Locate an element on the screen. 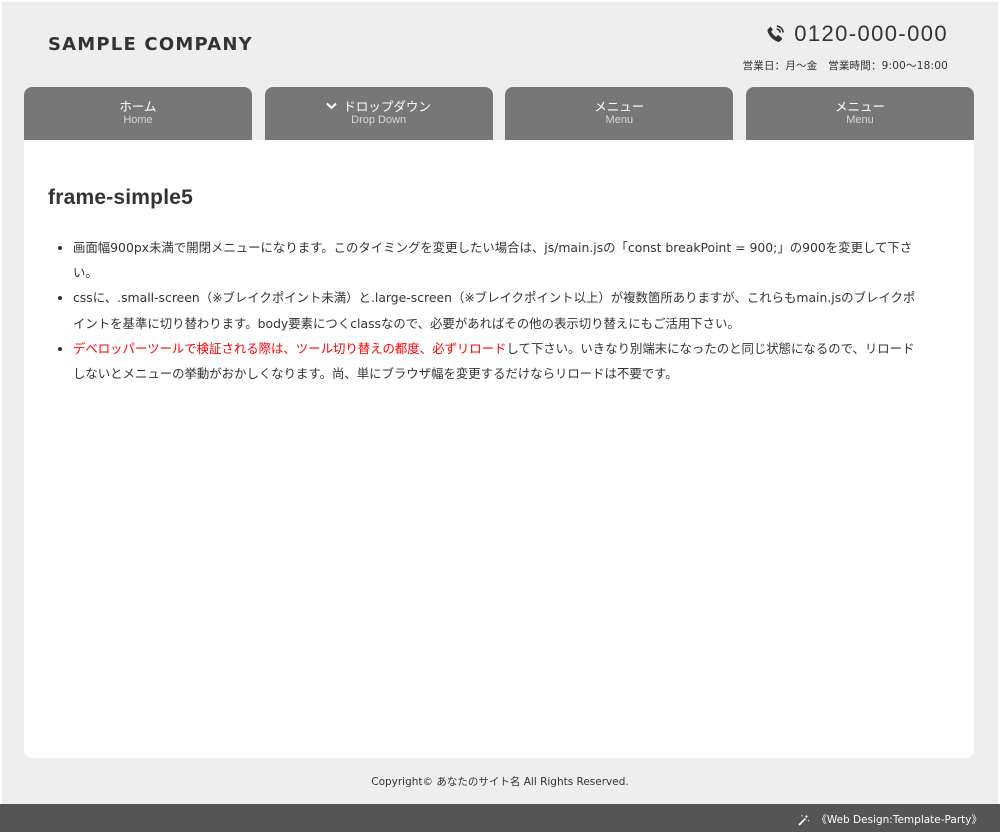  tel-row: 0120-000-000 is located at coordinates (843, 34).